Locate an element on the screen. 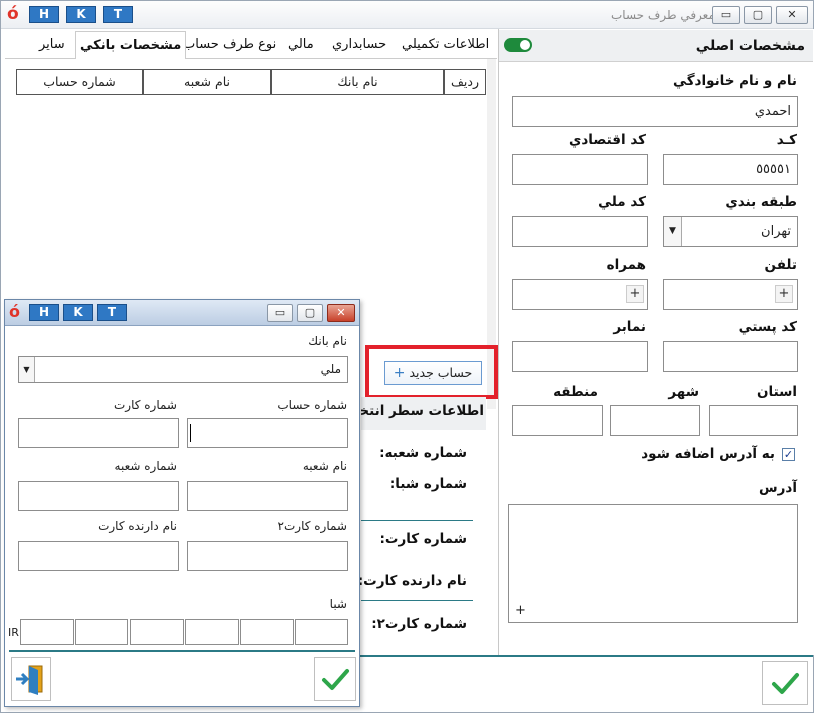 Image resolution: width=814 pixels, height=713 pixels. dialog-close-button: ✕ is located at coordinates (341, 313).